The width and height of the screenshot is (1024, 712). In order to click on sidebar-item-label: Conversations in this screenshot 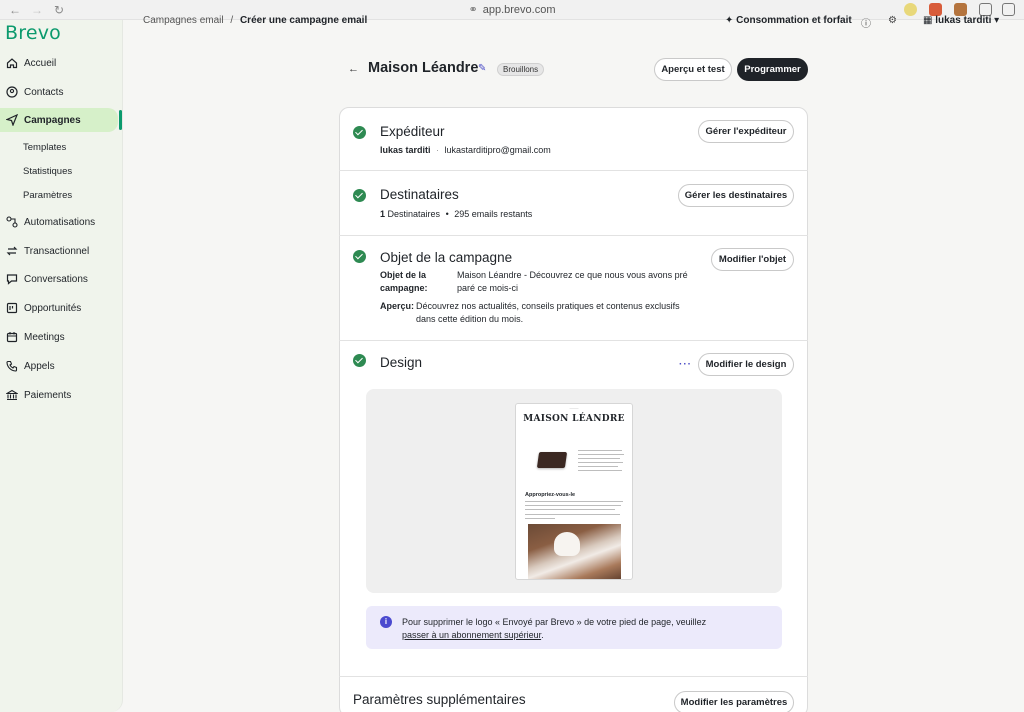, I will do `click(56, 279)`.